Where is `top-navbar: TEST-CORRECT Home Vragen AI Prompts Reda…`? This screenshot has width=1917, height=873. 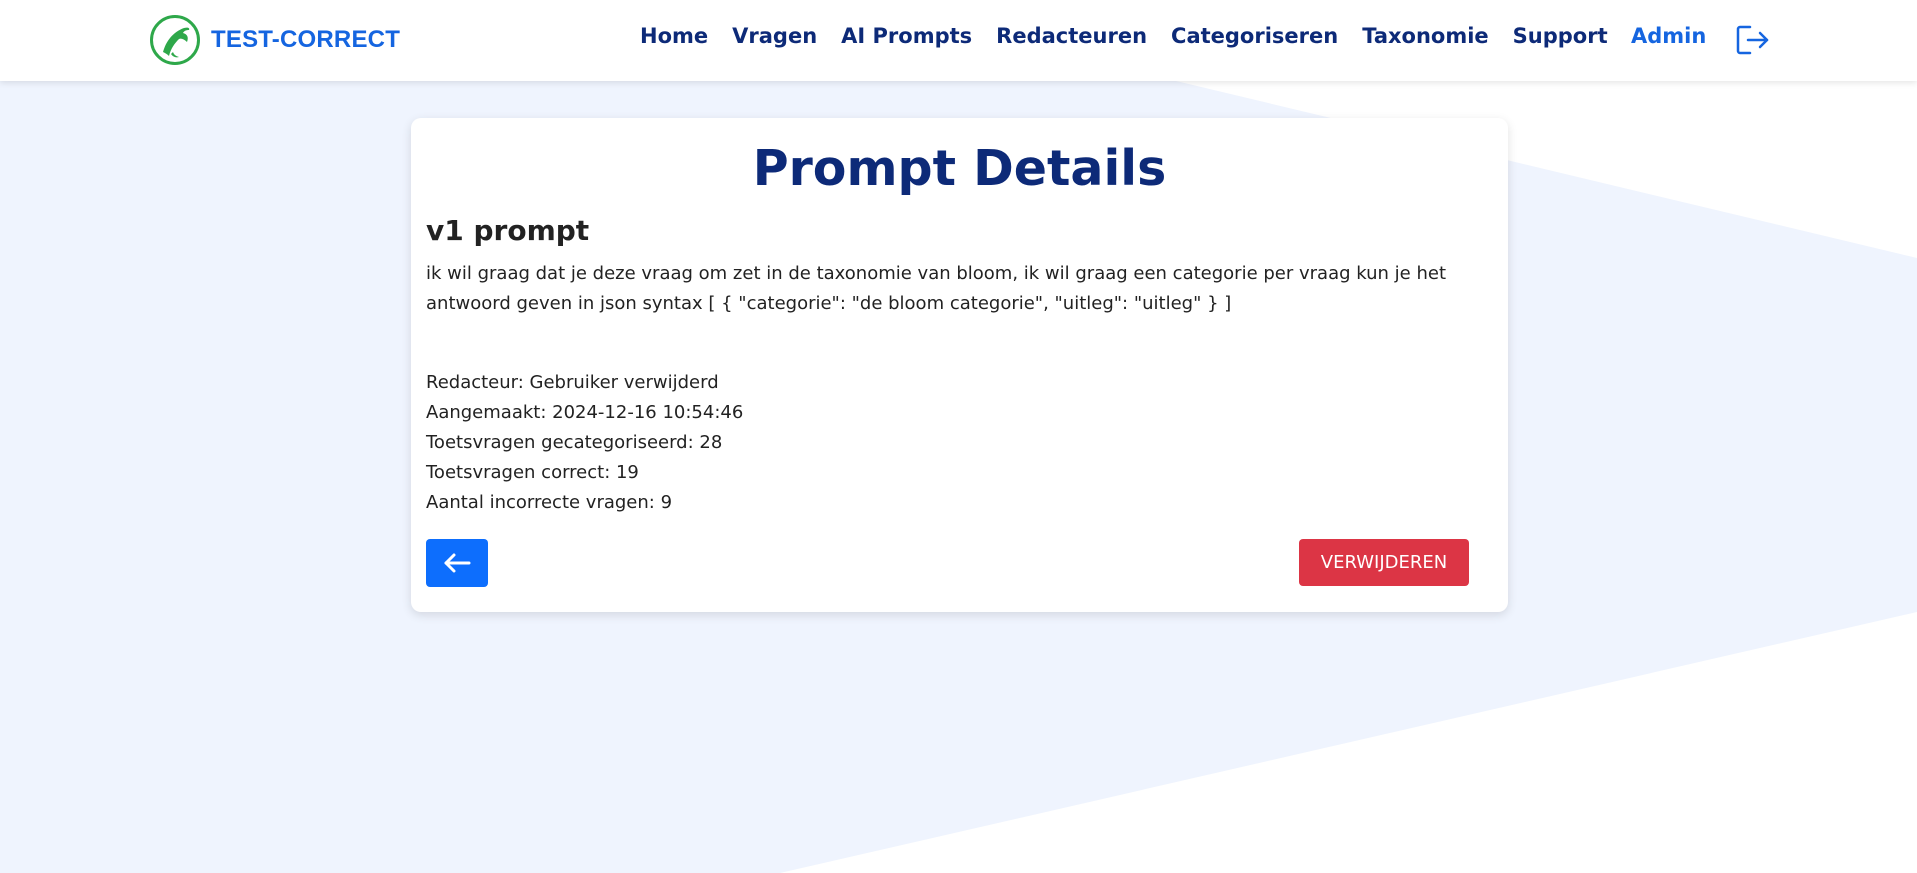
top-navbar: TEST-CORRECT Home Vragen AI Prompts Reda… is located at coordinates (958, 40).